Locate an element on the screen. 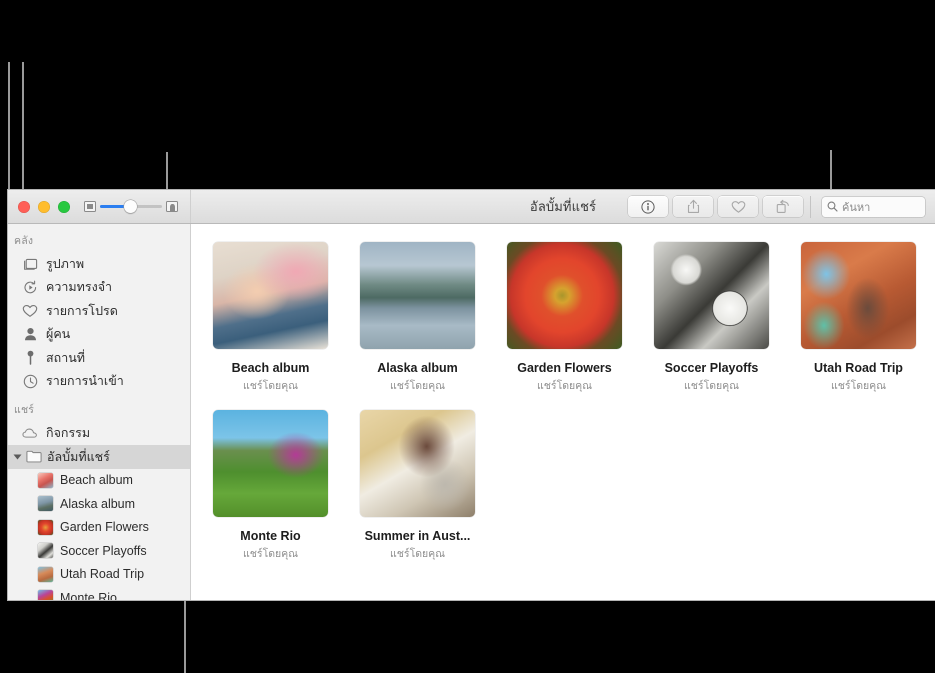  album-thumbnail-soccer is located at coordinates (711, 295).